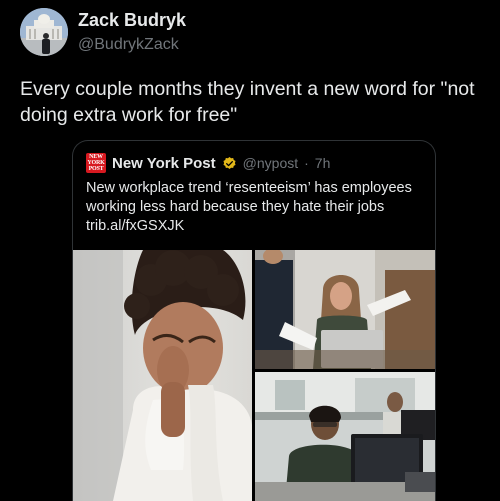  Describe the element at coordinates (96, 163) in the screenshot. I see `new-york-post-logo: NEW YORK POST` at that location.